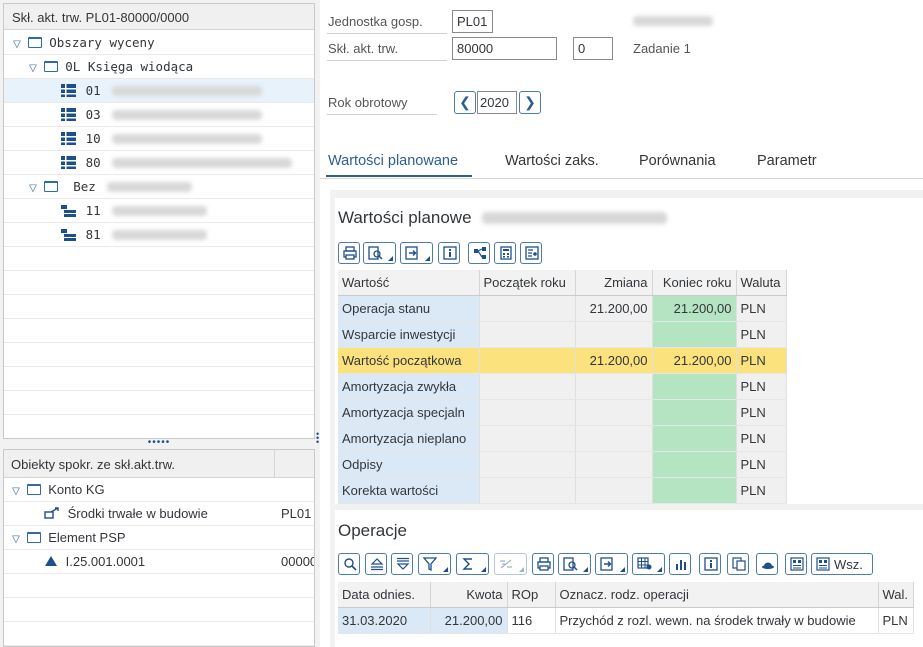 This screenshot has height=647, width=923. Describe the element at coordinates (159, 490) in the screenshot. I see `object-node-gl-account: ▽ Konto KG` at that location.